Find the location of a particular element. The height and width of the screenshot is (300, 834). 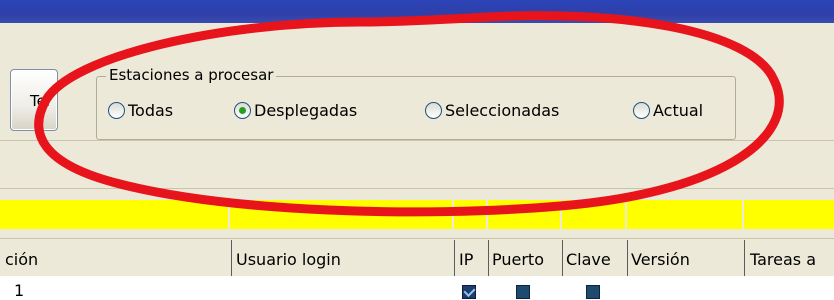

column-header: Versión is located at coordinates (660, 259).